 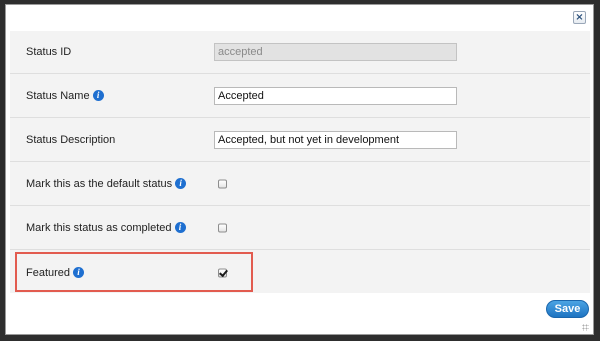 I want to click on status-description-label: Status Description, so click(x=71, y=140).